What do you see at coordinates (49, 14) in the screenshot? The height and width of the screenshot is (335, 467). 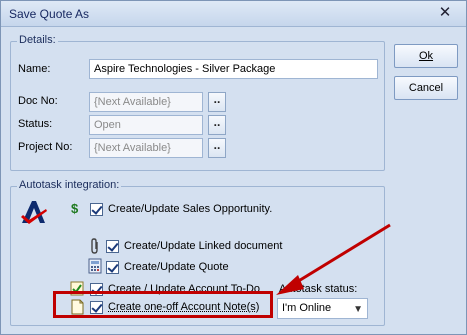 I see `window-title: Save Quote As` at bounding box center [49, 14].